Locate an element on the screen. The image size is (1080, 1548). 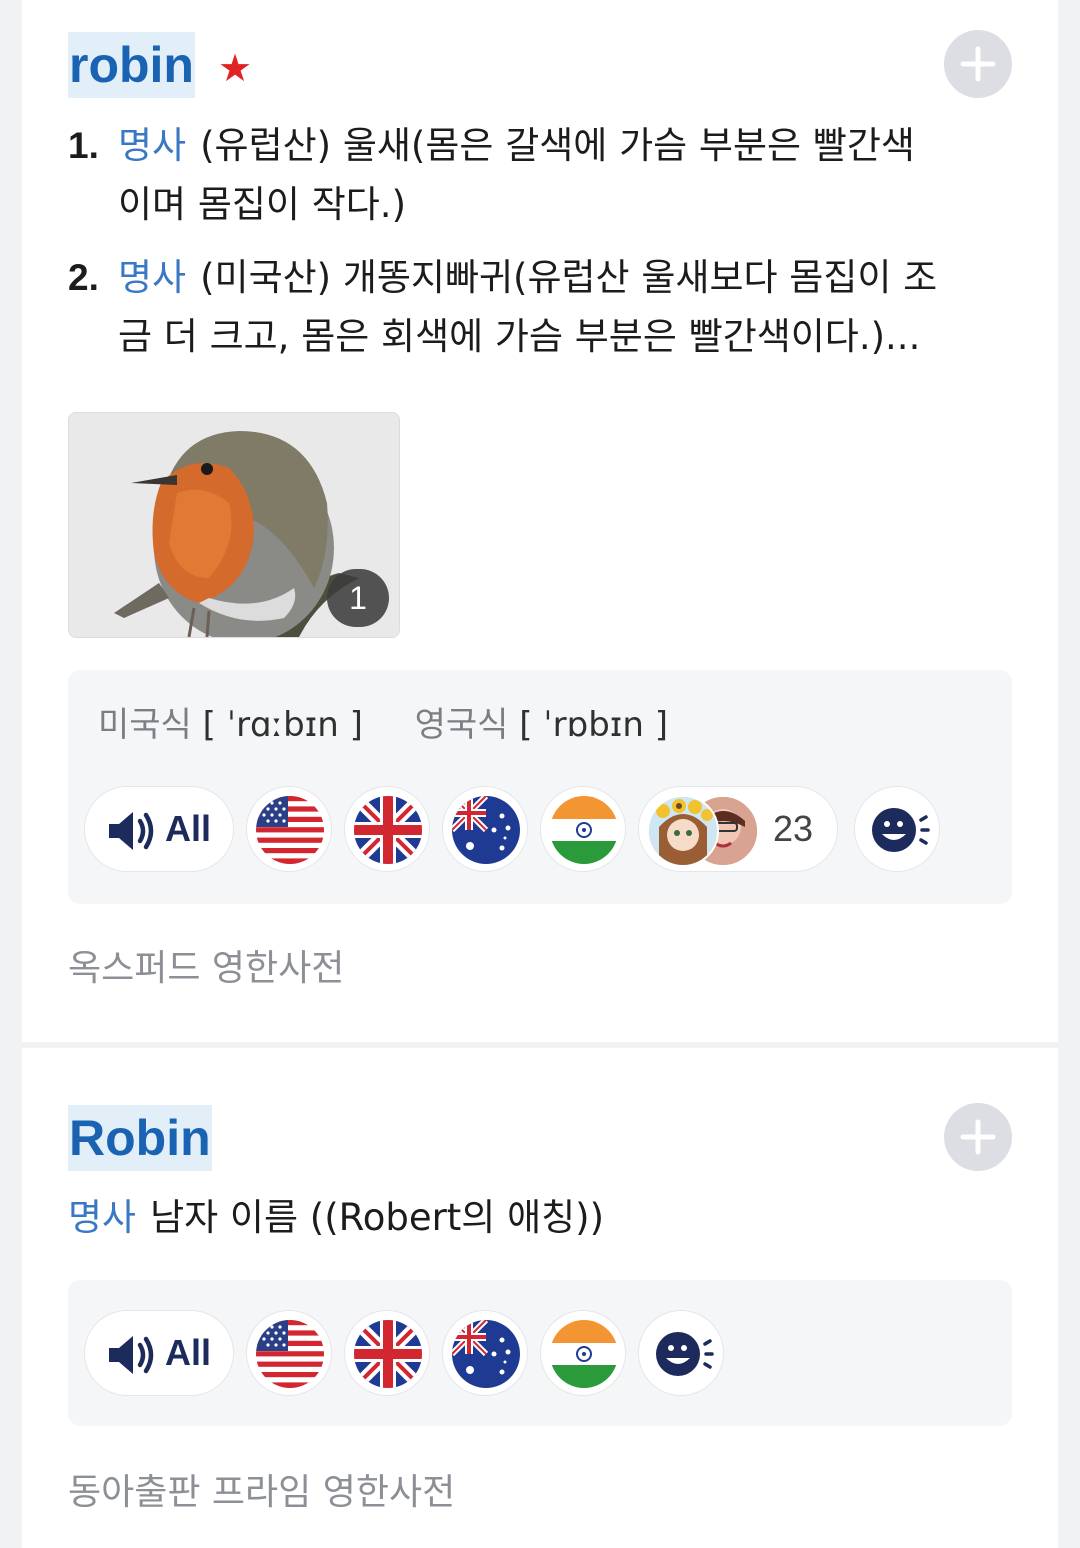
definition-line: (유럽산) 울새(몸은 갈색에 가슴 부분은 빨간색 is located at coordinates (557, 145).